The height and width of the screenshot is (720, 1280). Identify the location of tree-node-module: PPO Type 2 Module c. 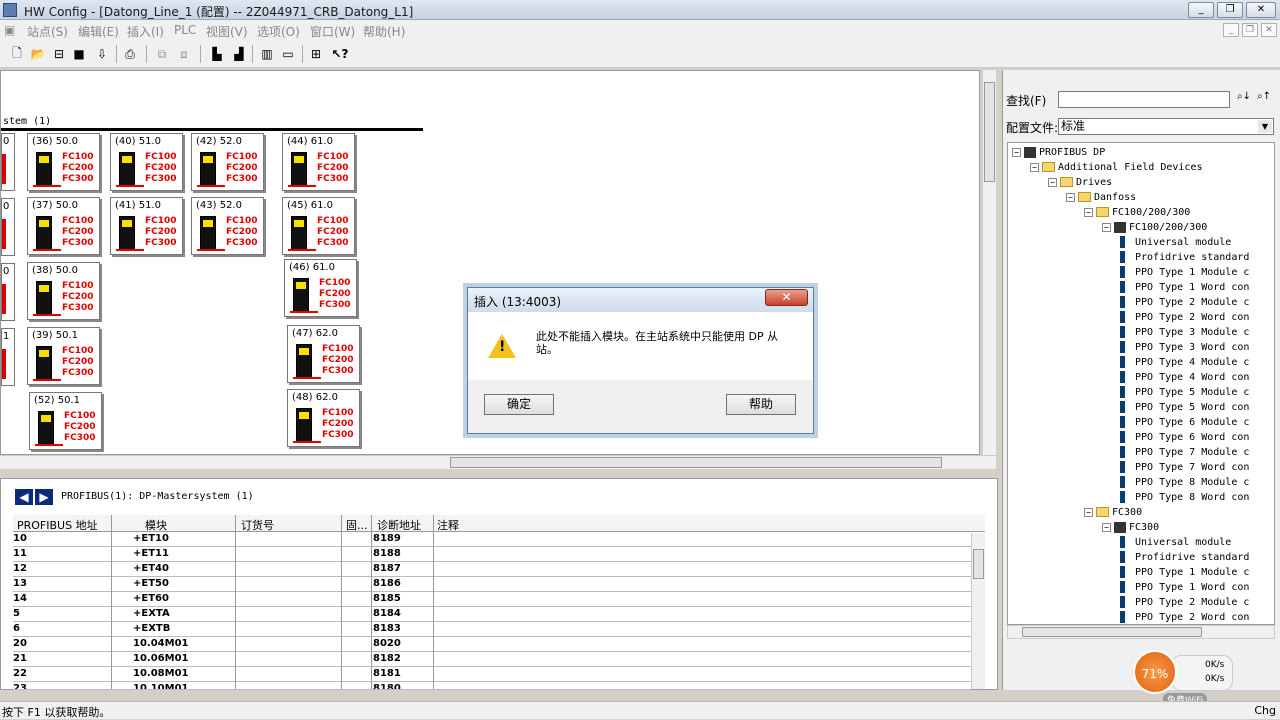
(1184, 602).